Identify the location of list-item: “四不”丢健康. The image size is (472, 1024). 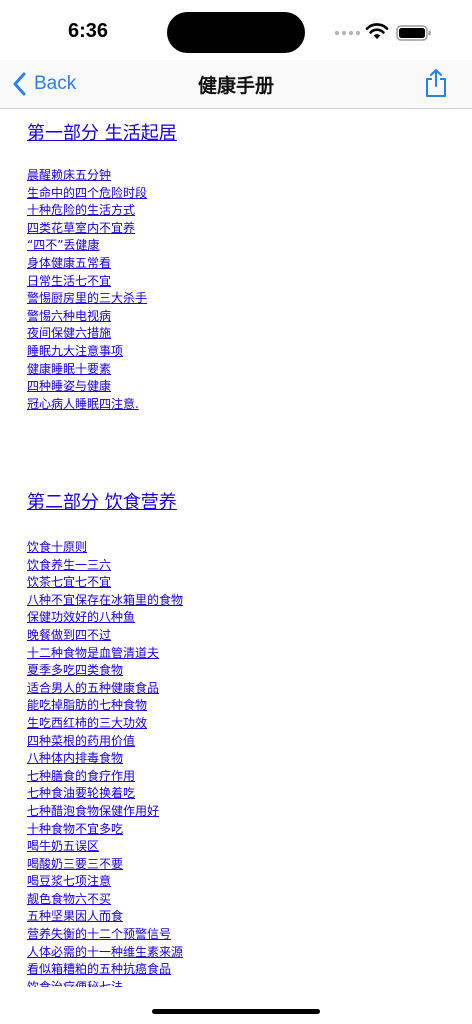
(87, 246).